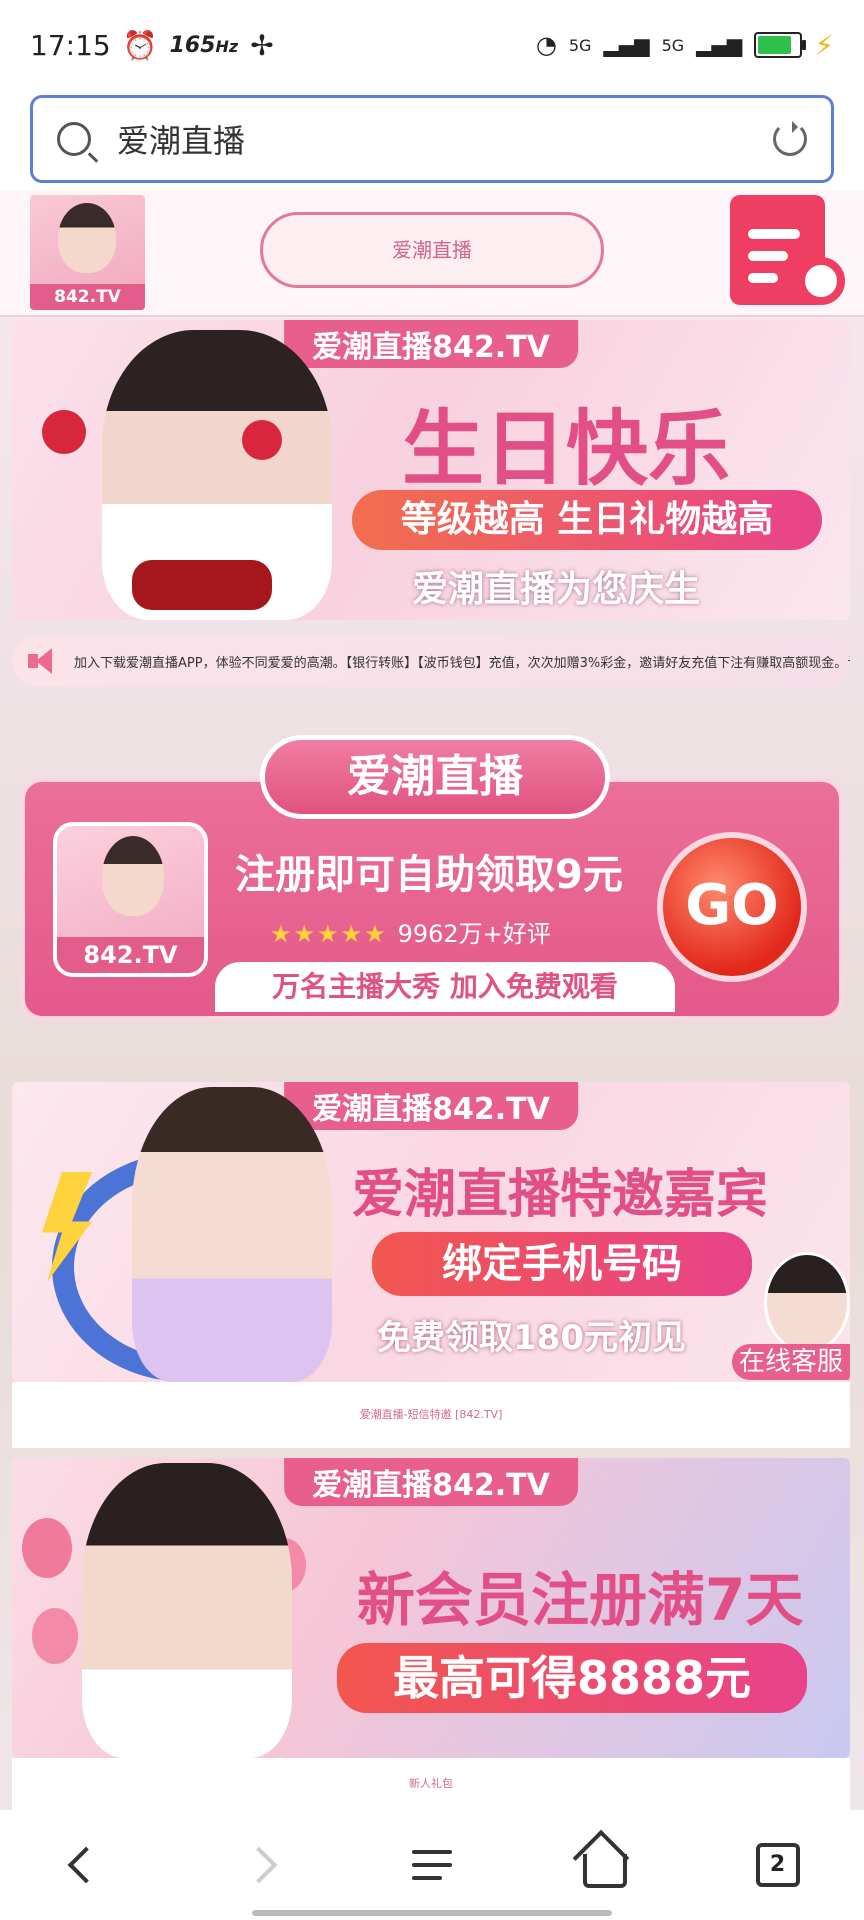 The height and width of the screenshot is (1920, 864). Describe the element at coordinates (329, 934) in the screenshot. I see `star-rating-icon: ★★★★★` at that location.